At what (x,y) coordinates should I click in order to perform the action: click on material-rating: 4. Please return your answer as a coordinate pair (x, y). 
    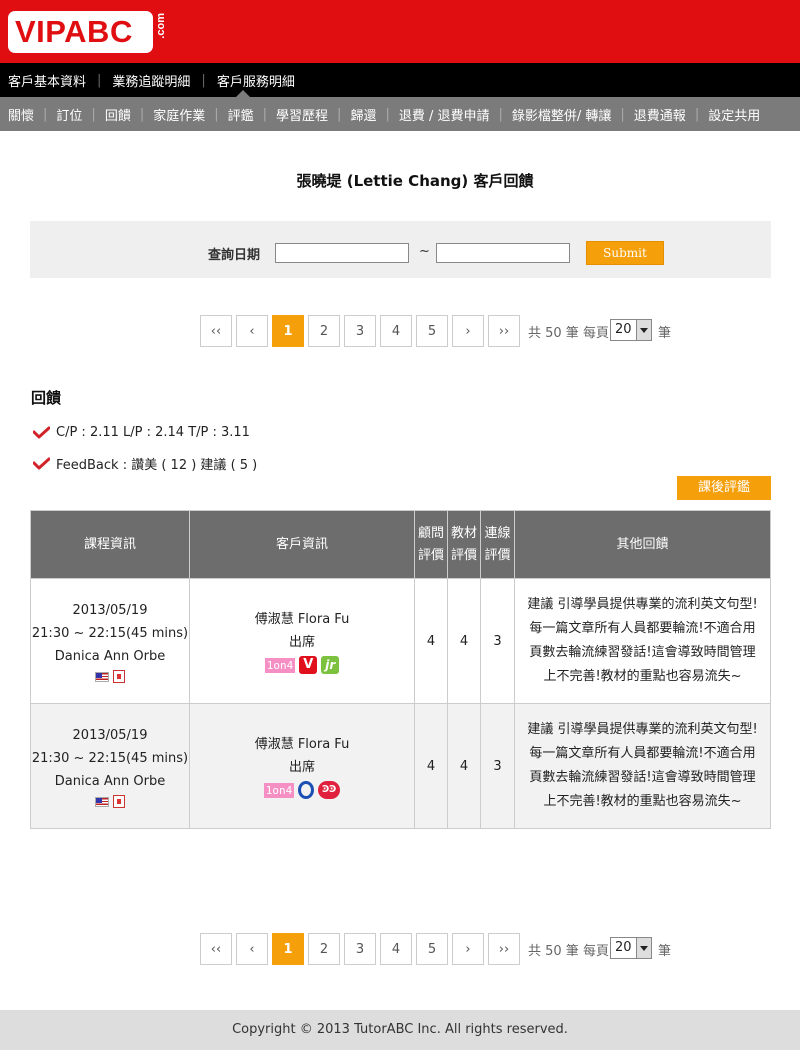
    Looking at the image, I should click on (464, 766).